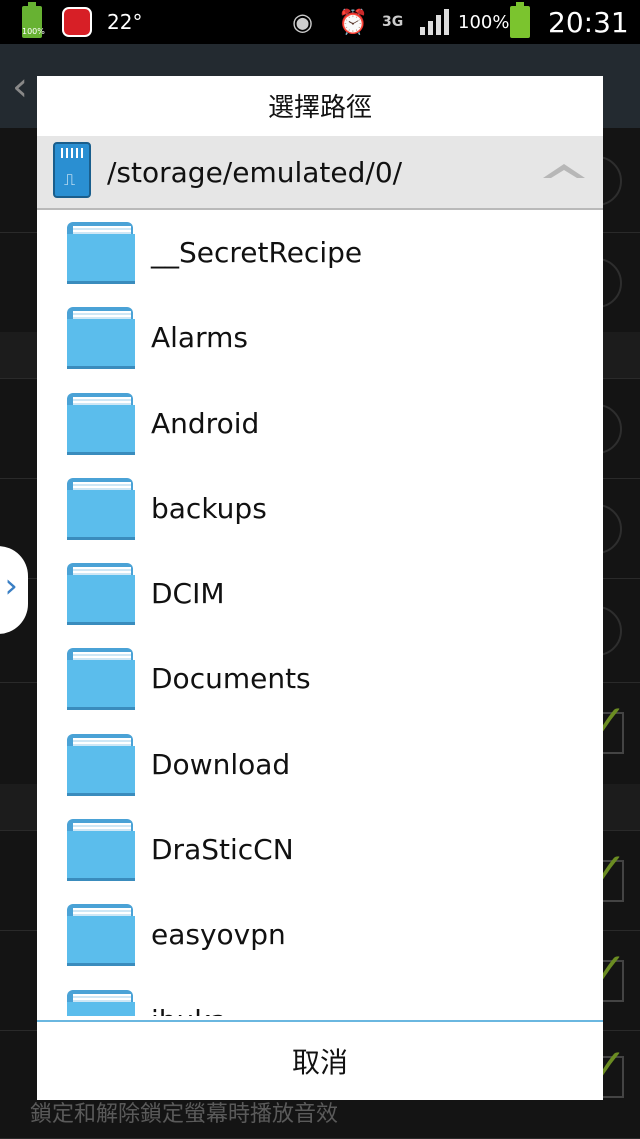  Describe the element at coordinates (320, 1061) in the screenshot. I see `cancel-button: 取消` at that location.